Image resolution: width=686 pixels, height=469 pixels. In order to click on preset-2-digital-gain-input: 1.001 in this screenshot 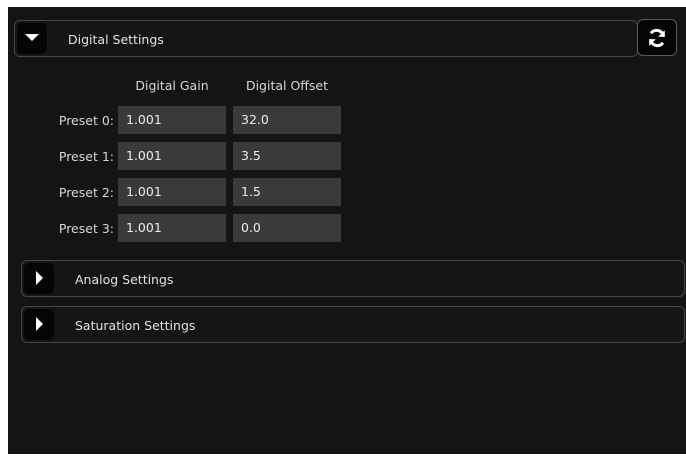, I will do `click(172, 192)`.